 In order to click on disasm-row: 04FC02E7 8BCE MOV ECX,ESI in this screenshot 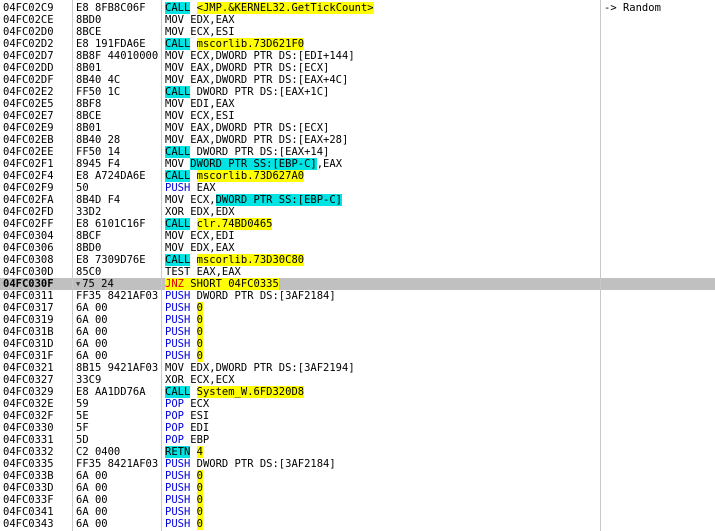, I will do `click(357, 116)`.